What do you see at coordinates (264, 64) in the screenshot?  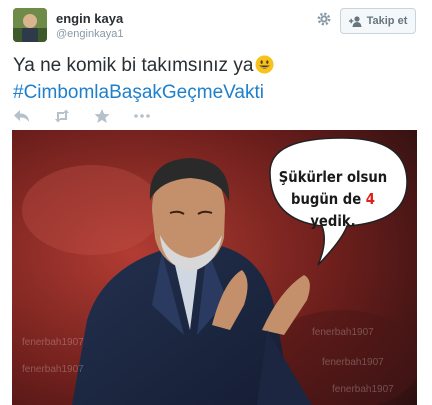 I see `smiling-face-emoji-icon` at bounding box center [264, 64].